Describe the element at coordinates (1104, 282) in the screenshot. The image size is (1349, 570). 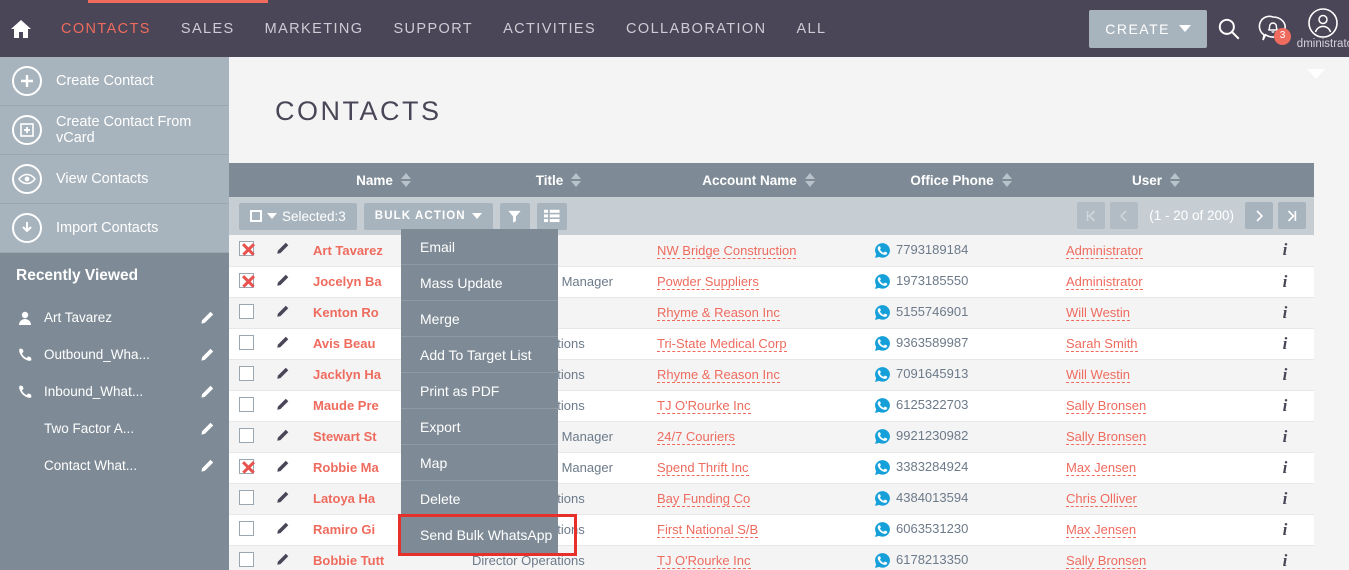
I see `assigned-user-link: Administrator` at that location.